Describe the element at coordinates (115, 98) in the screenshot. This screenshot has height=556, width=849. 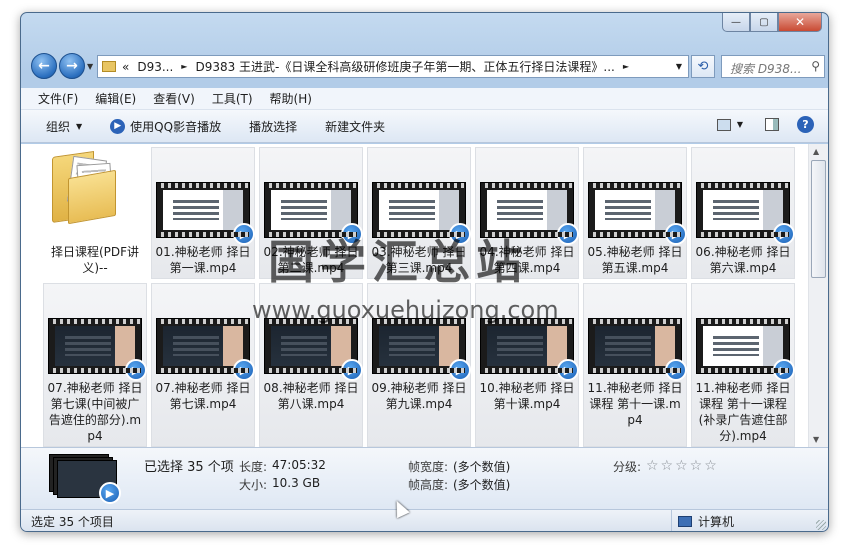
I see `menu-edit: 编辑(E)` at that location.